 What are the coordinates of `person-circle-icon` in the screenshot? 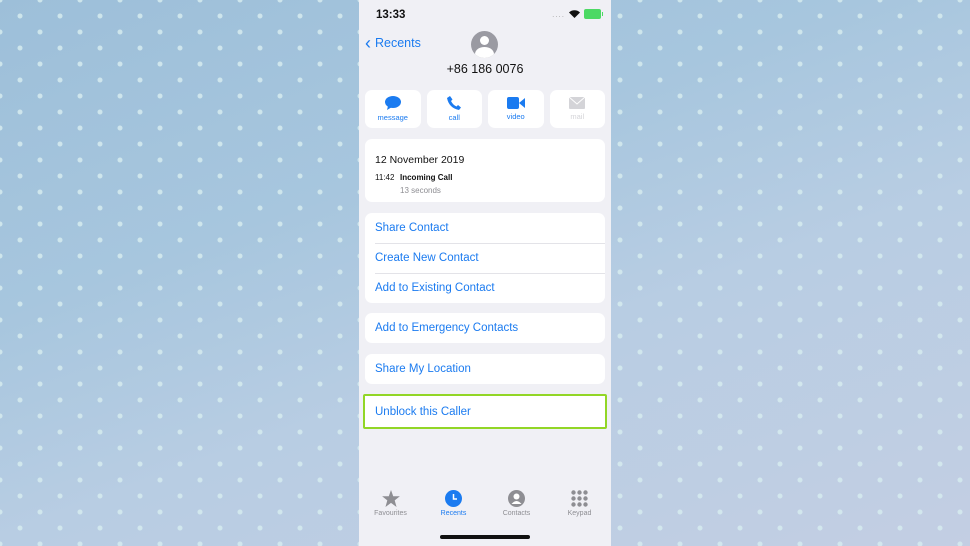 It's located at (516, 498).